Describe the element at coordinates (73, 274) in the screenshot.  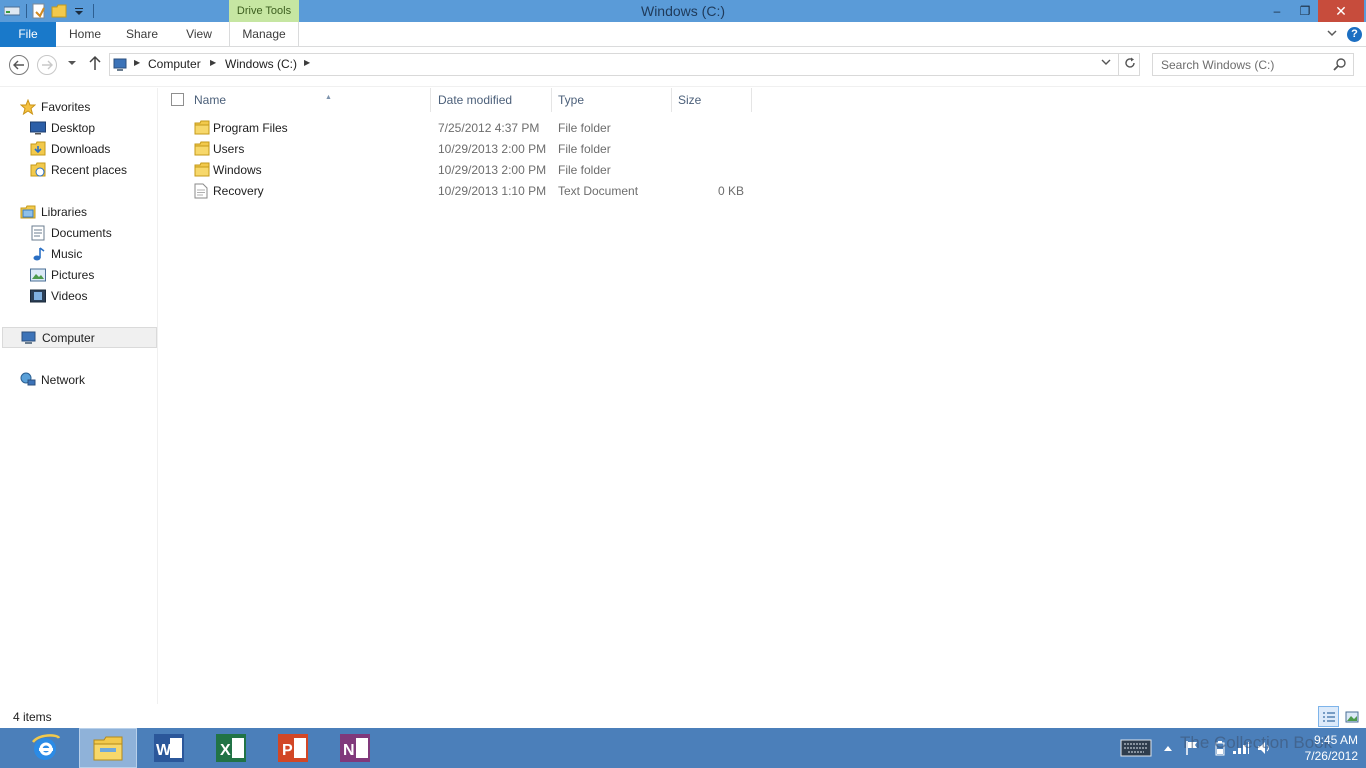
I see `nav-pictures-label: Pictures` at that location.